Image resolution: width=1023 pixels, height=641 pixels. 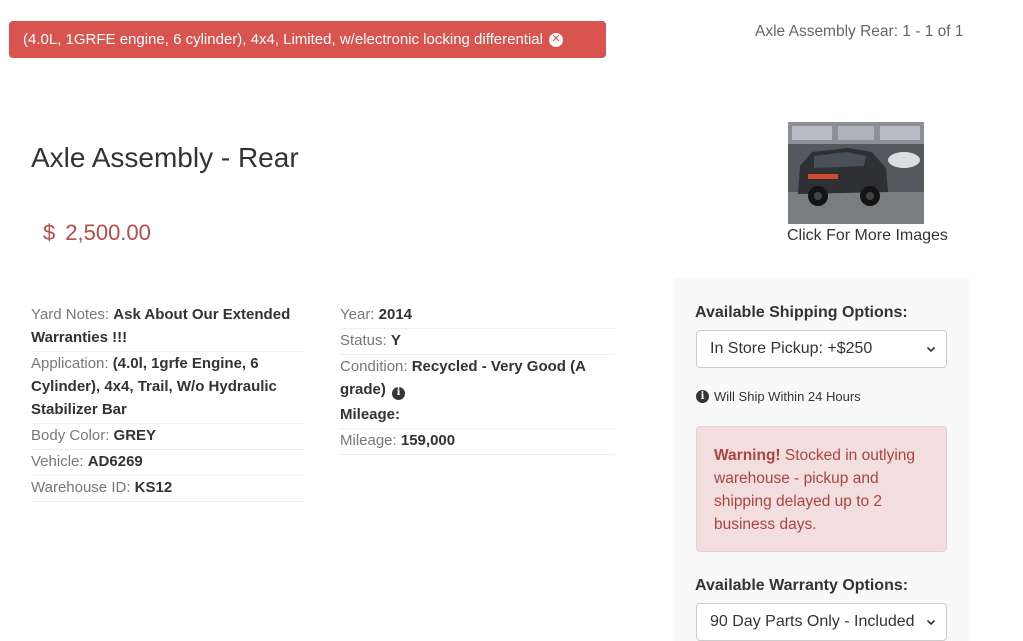 I want to click on detail-label: Yard Notes:, so click(x=70, y=314).